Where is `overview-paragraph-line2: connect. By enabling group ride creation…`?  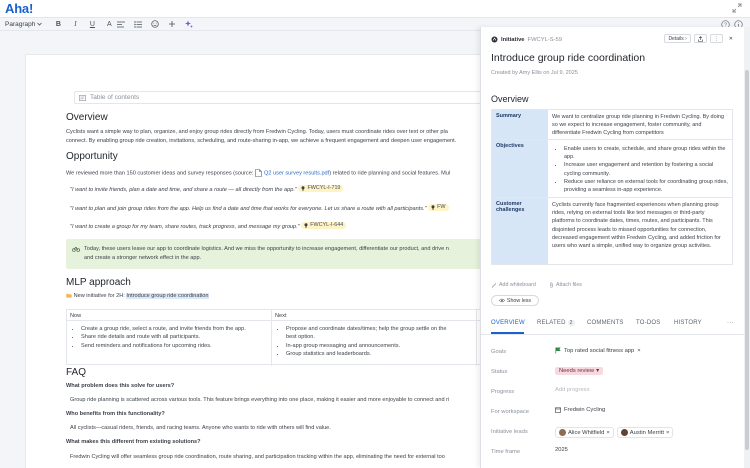
overview-paragraph-line2: connect. By enabling group ride creation… is located at coordinates (261, 141).